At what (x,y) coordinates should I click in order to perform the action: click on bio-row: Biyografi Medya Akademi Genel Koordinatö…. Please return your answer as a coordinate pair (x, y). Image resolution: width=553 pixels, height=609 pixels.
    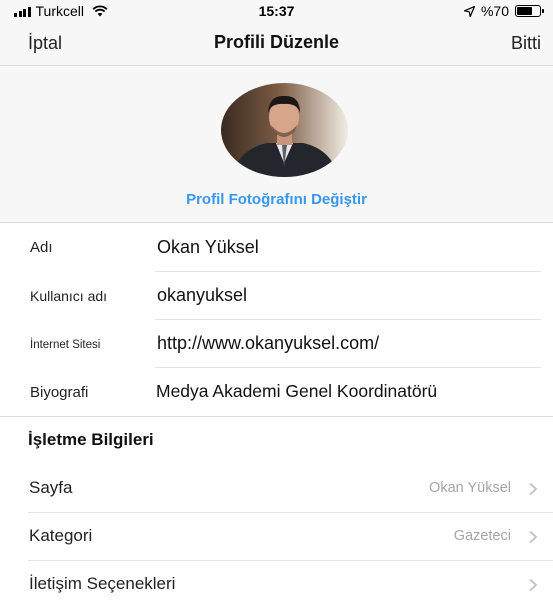
    Looking at the image, I should click on (276, 392).